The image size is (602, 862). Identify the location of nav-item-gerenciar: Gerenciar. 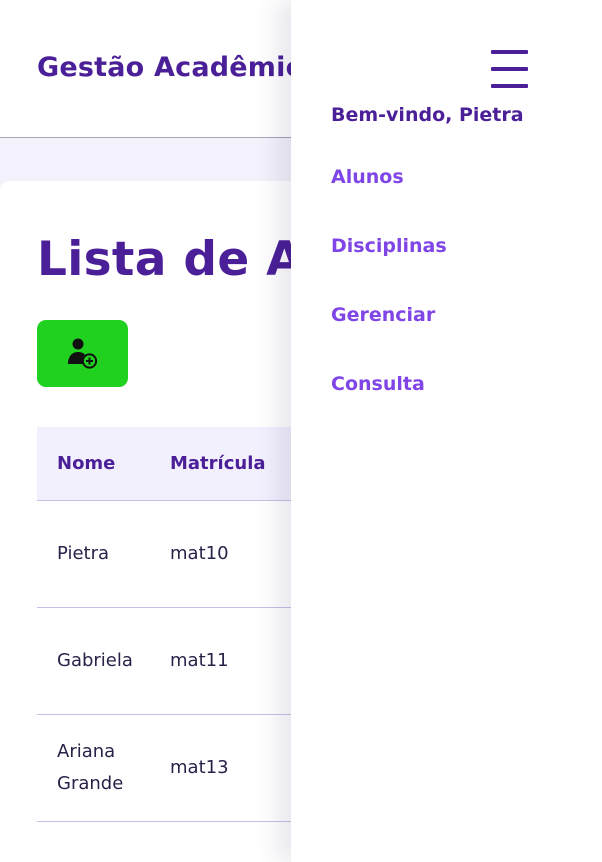
(383, 315).